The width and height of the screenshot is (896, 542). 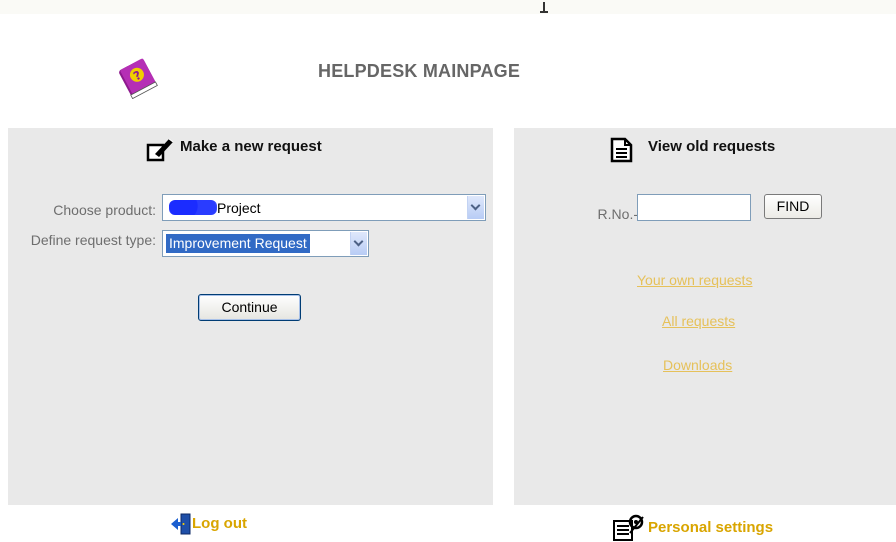 I want to click on find-button: FIND, so click(x=793, y=206).